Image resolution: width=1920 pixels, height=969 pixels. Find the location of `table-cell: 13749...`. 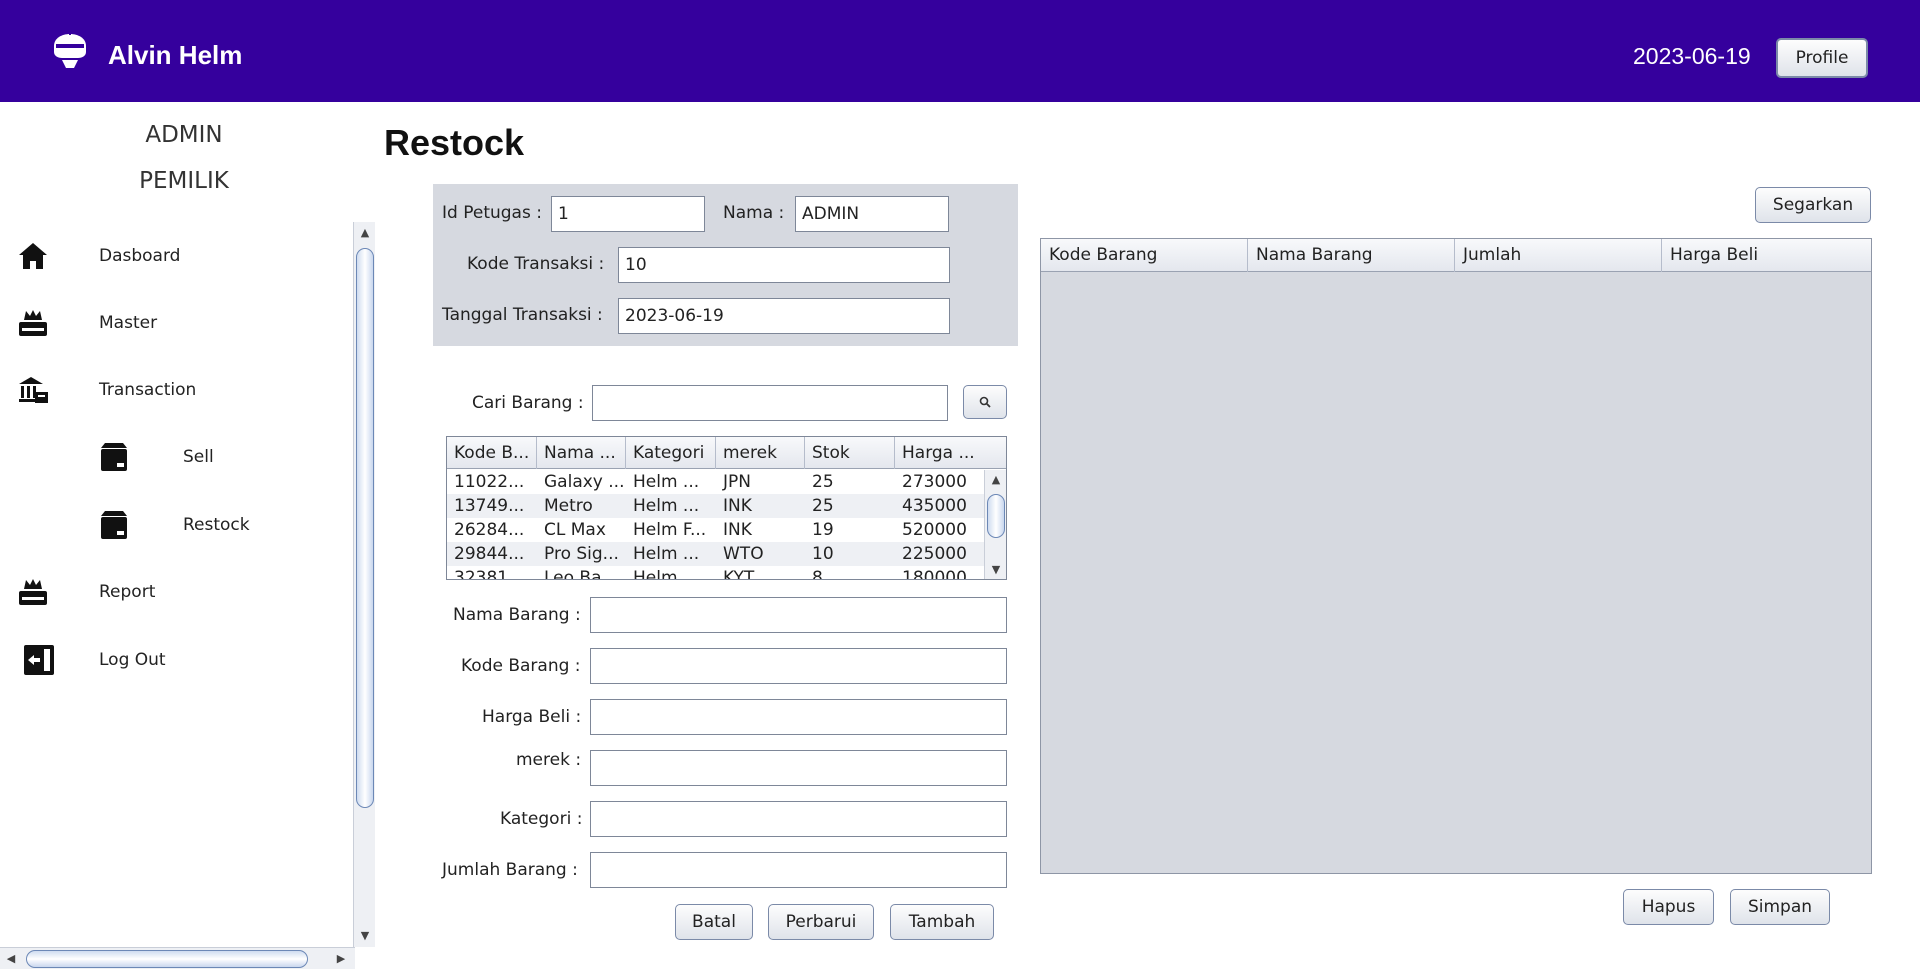

table-cell: 13749... is located at coordinates (489, 506).